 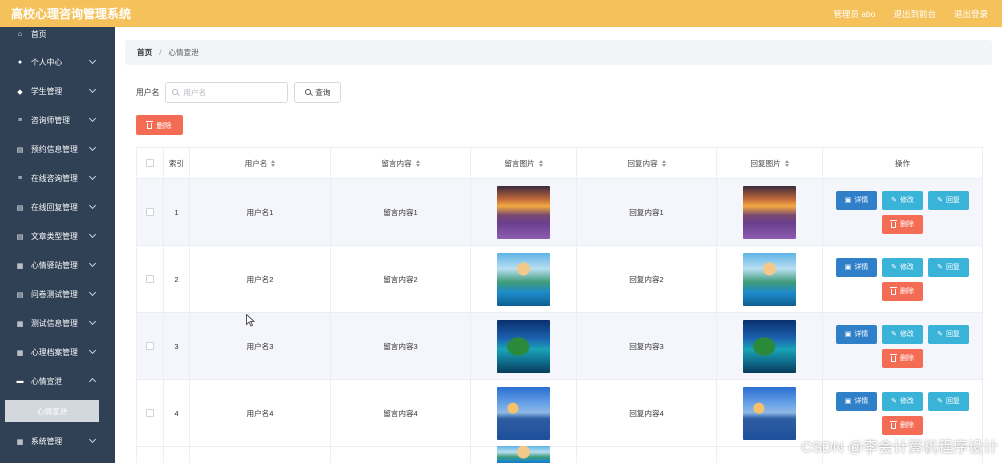 What do you see at coordinates (647, 163) in the screenshot?
I see `col-header-reply: 回复内容` at bounding box center [647, 163].